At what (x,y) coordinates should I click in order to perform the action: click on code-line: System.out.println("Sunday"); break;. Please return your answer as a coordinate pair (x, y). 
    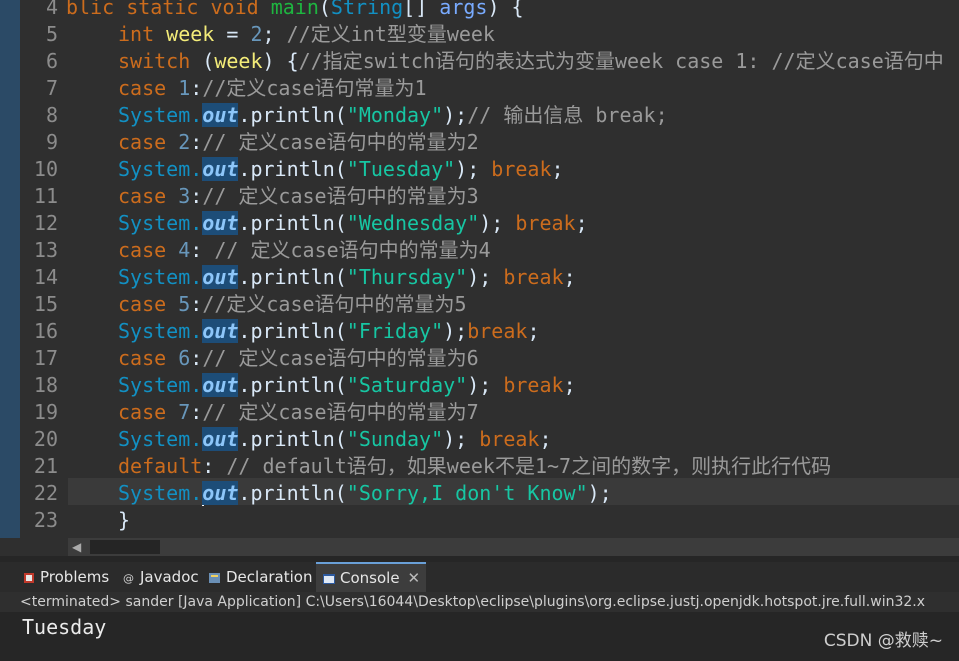
    Looking at the image, I should click on (335, 439).